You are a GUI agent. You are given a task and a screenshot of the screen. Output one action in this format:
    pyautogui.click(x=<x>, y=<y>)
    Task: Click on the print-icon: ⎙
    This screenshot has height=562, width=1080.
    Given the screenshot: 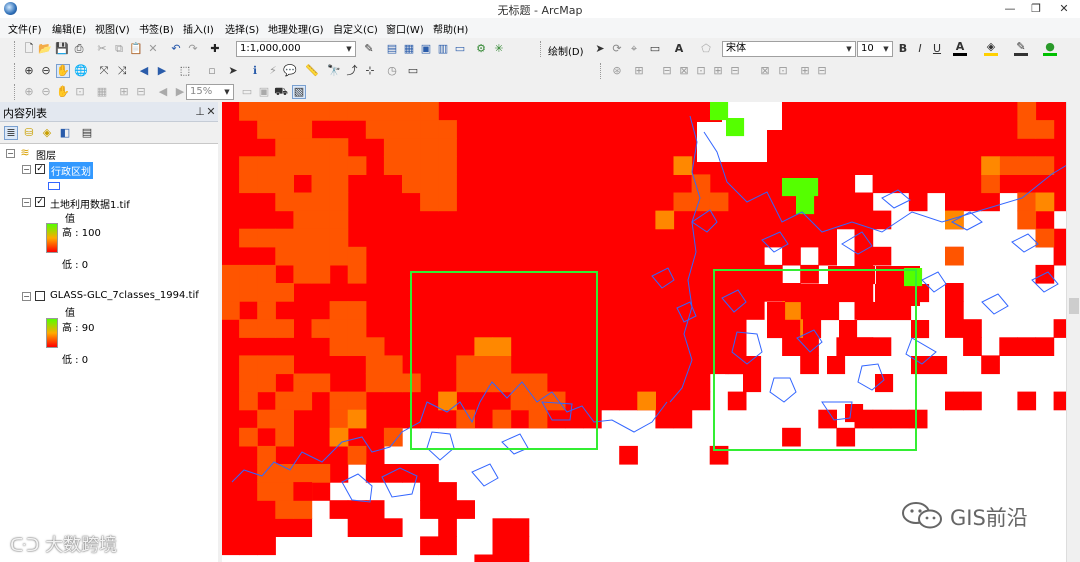 What is the action you would take?
    pyautogui.click(x=79, y=49)
    